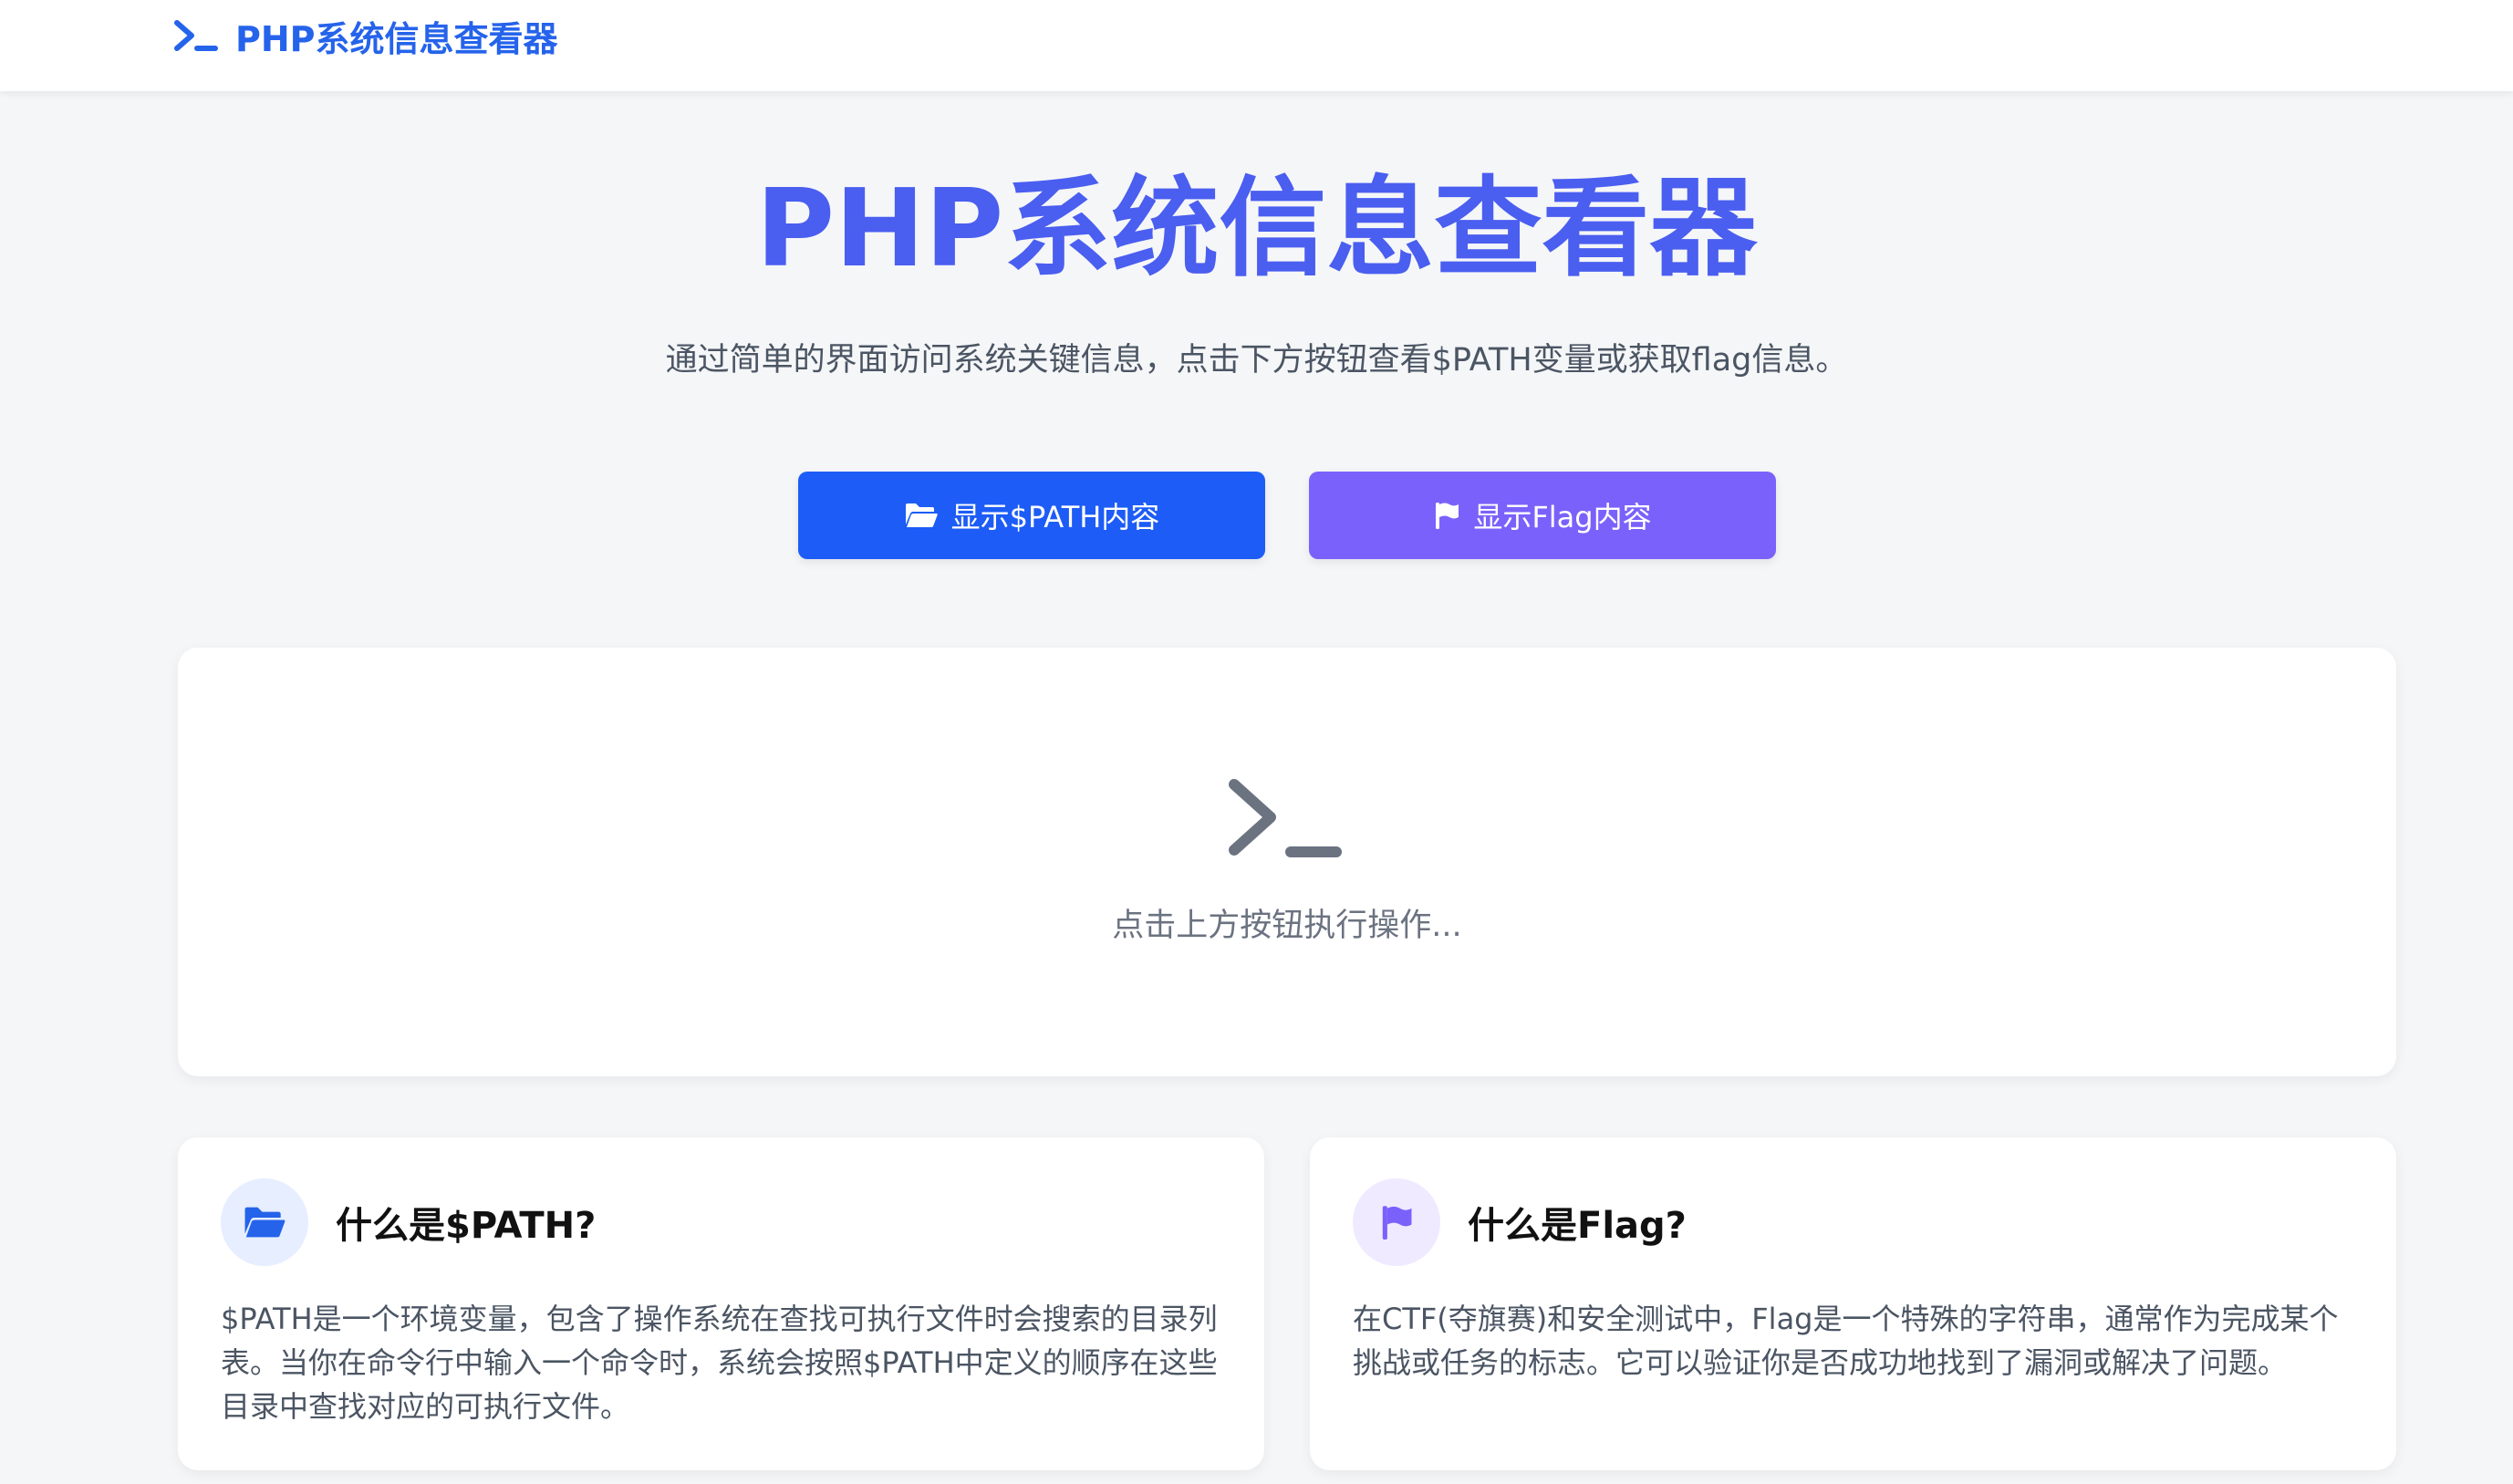 This screenshot has height=1484, width=2513. Describe the element at coordinates (1578, 1226) in the screenshot. I see `flag-card-title: 什么是Flag?` at that location.